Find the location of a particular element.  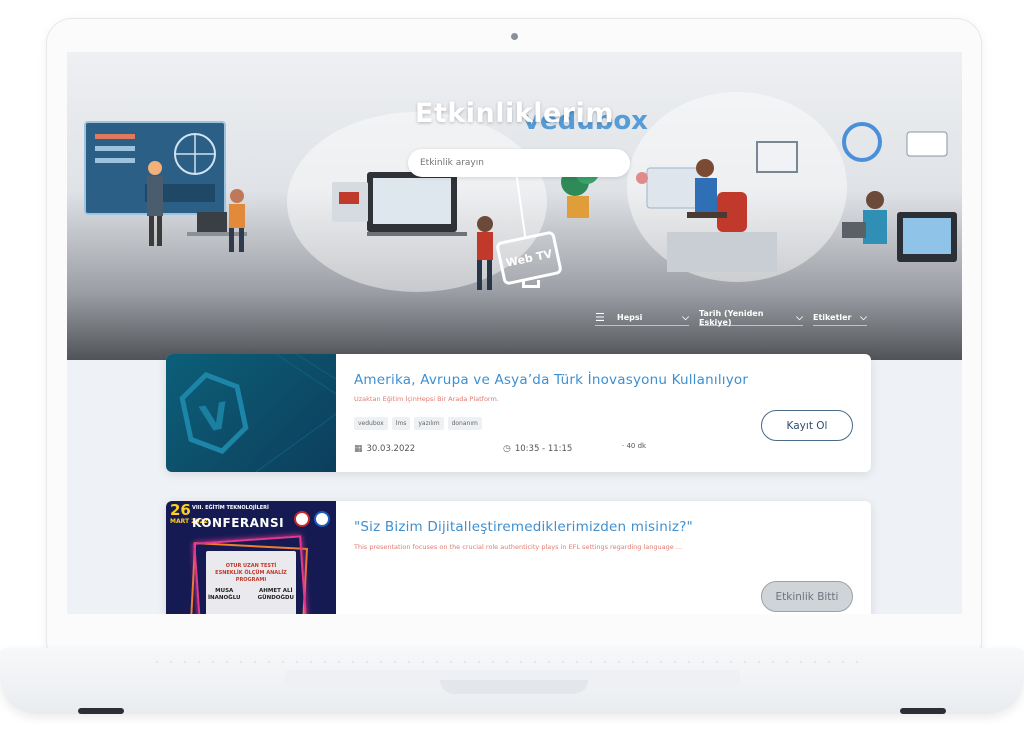

webcam-icon is located at coordinates (514, 36).